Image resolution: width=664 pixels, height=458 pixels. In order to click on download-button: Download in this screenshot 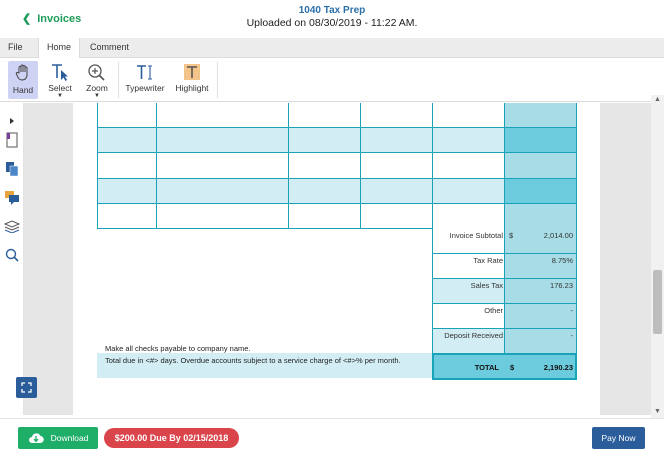, I will do `click(58, 438)`.